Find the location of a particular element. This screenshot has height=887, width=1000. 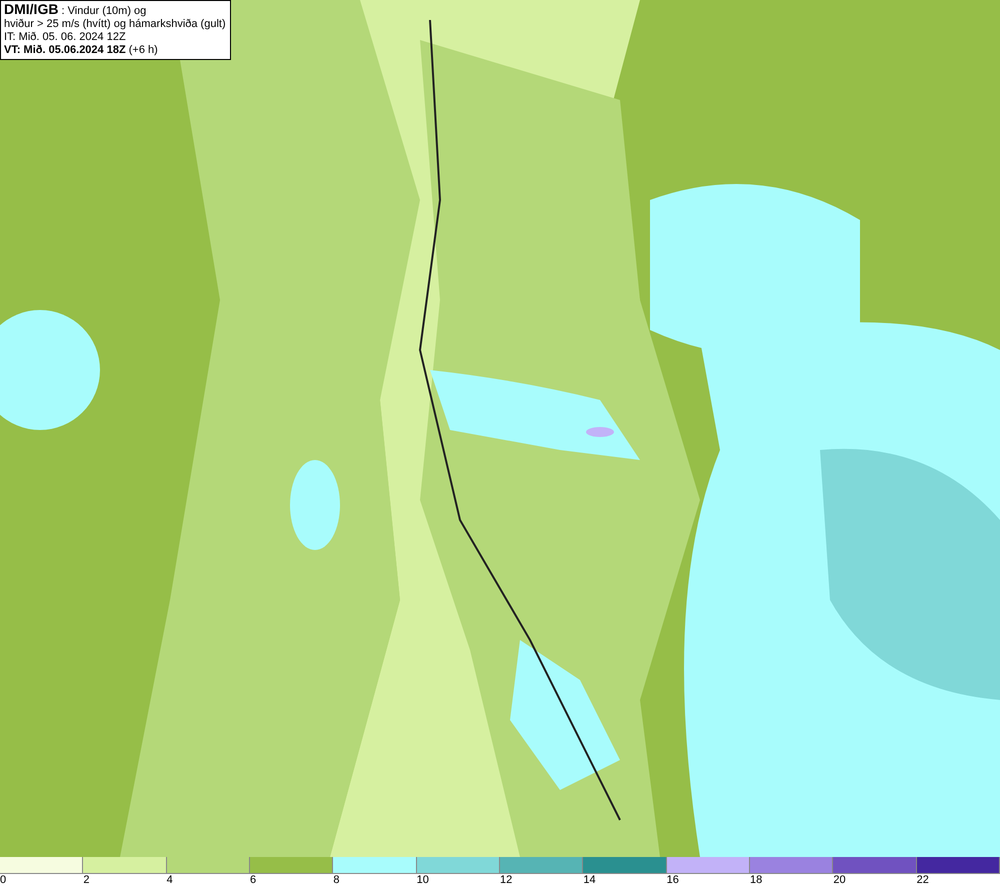

legend-label: 12 is located at coordinates (506, 880).